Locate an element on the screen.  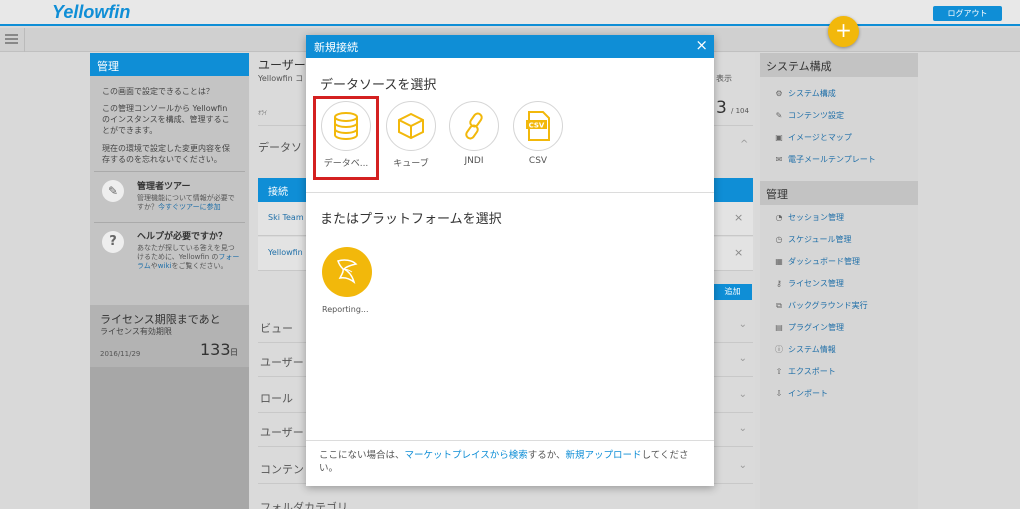
count-total: / 104 is located at coordinates (740, 111).